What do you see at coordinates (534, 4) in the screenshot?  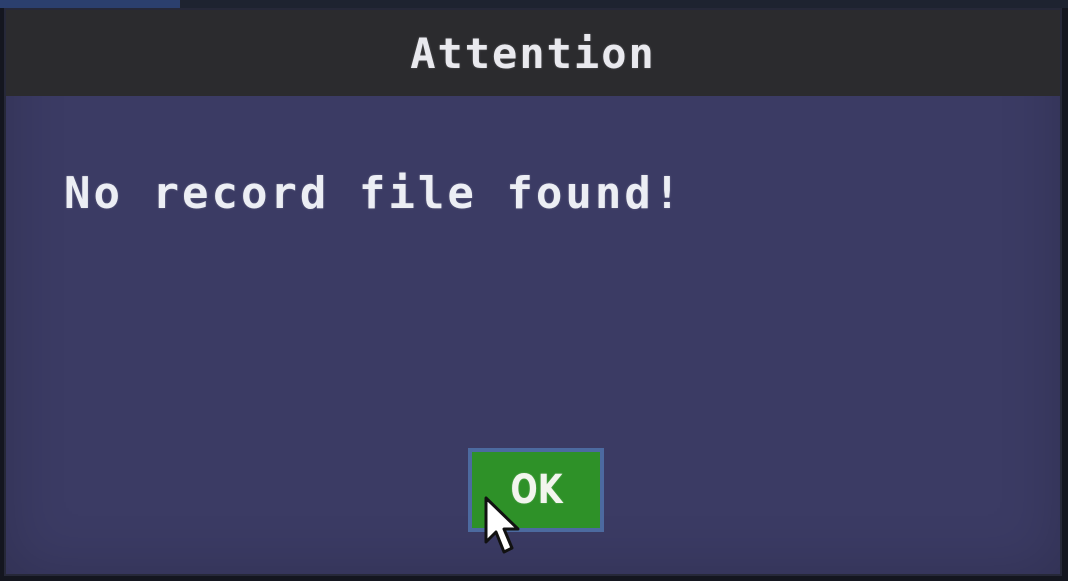 I see `background-menu-strip` at bounding box center [534, 4].